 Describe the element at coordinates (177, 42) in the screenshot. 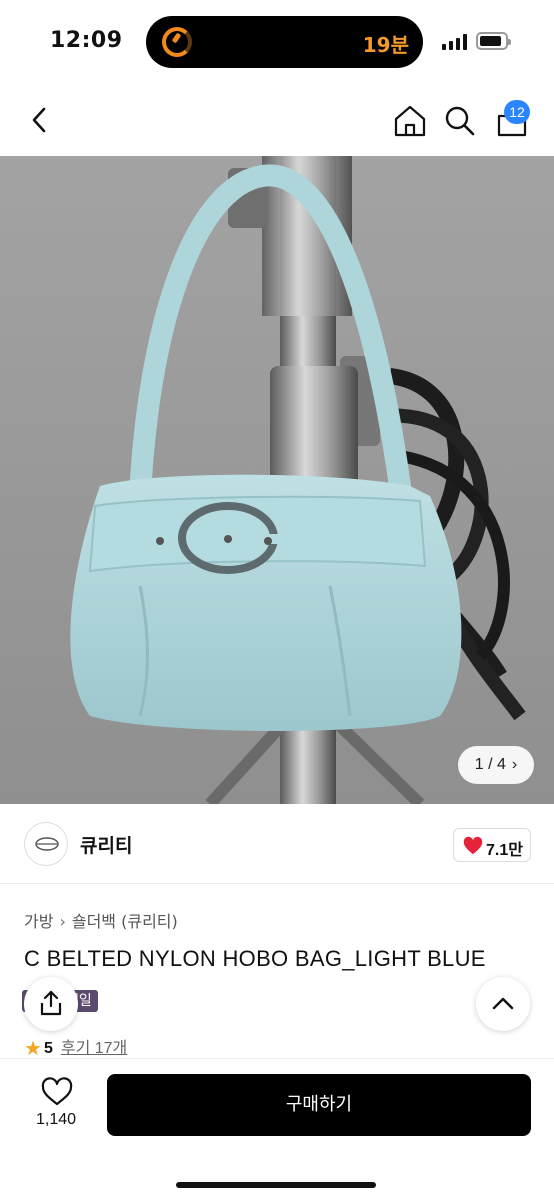

I see `timer-ring-icon` at that location.